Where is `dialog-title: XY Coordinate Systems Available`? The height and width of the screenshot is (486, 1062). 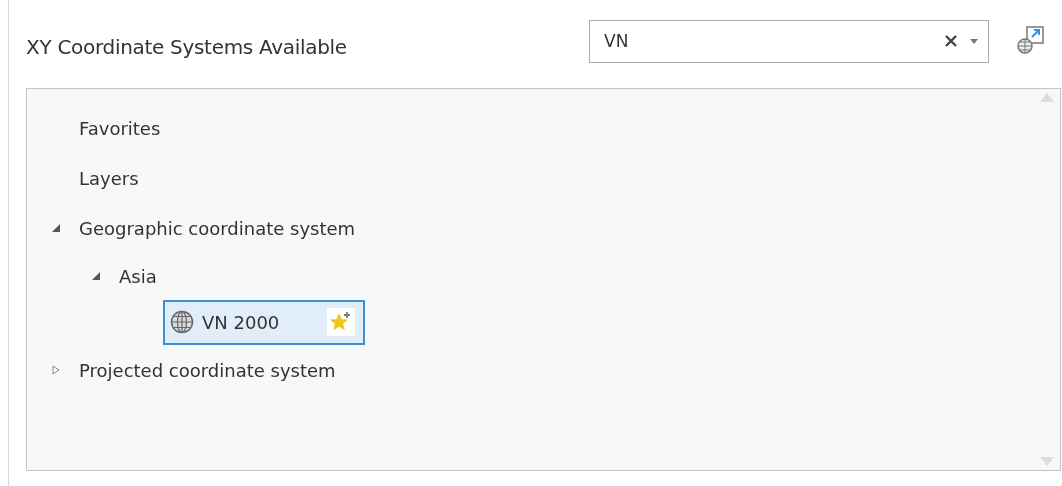
dialog-title: XY Coordinate Systems Available is located at coordinates (187, 46).